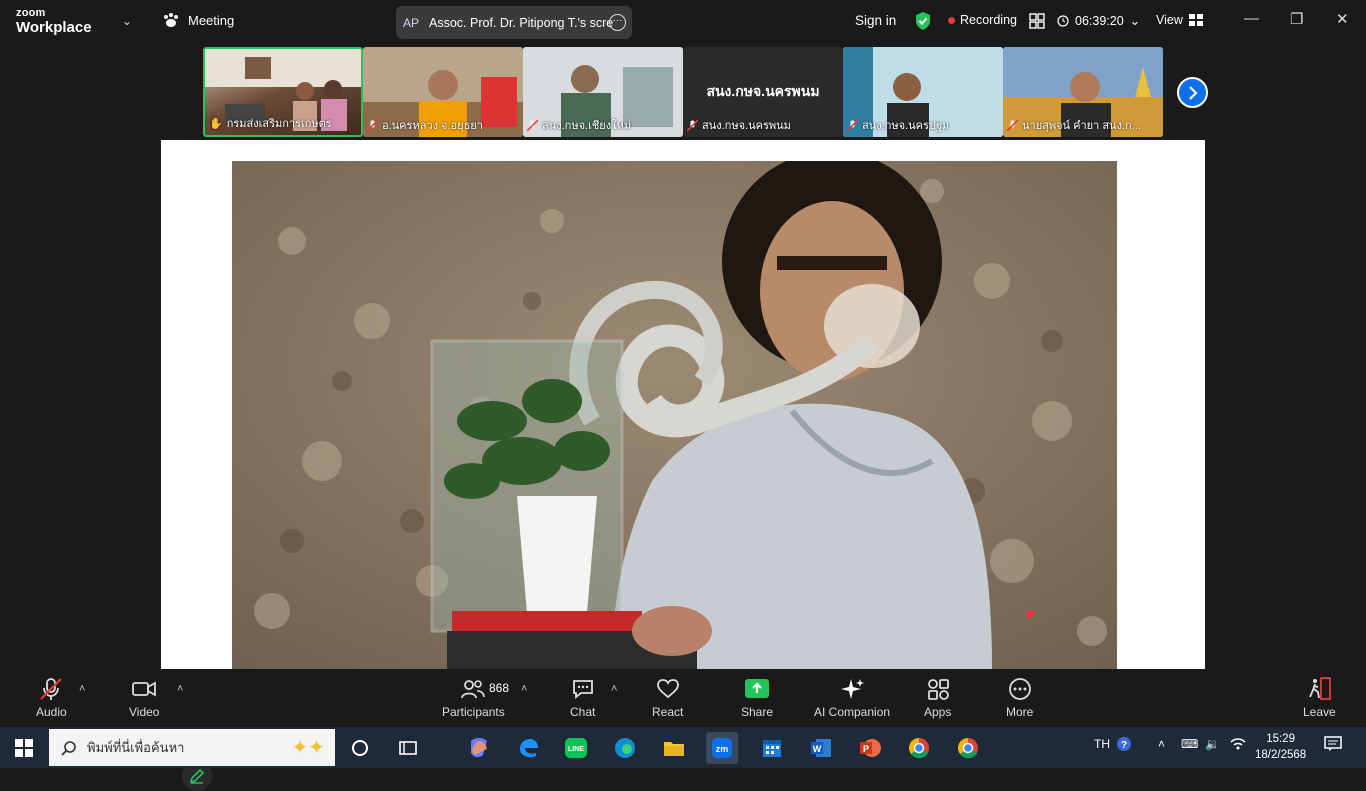 The width and height of the screenshot is (1366, 791). I want to click on edge-legacy-icon, so click(528, 748).